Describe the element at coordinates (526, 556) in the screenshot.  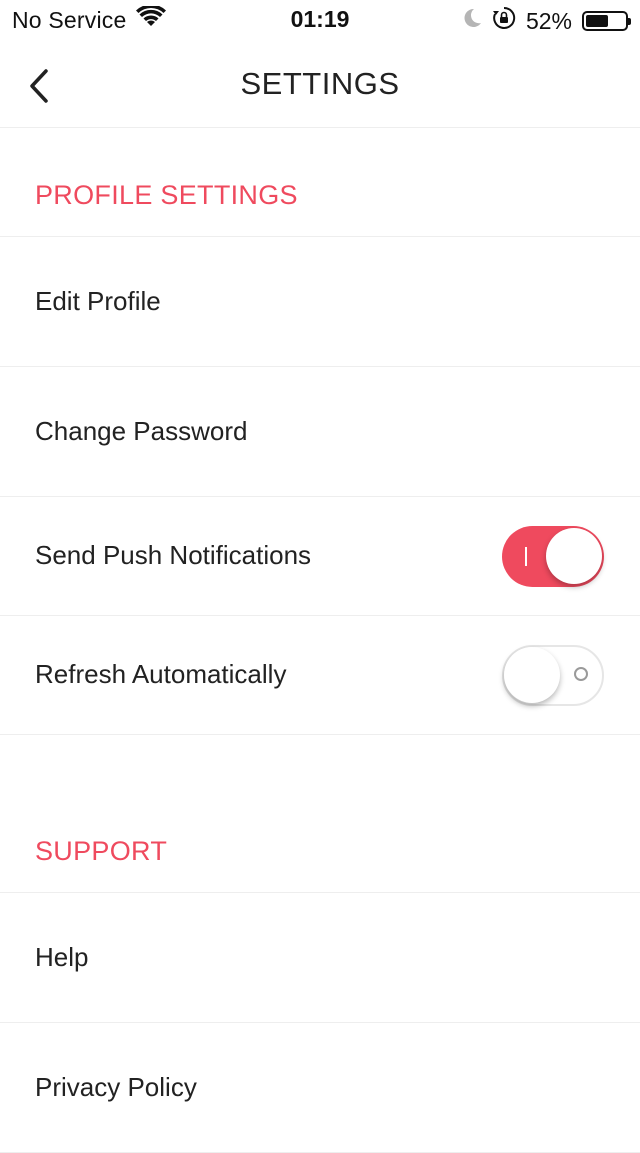
I see `toggle-on-mark` at that location.